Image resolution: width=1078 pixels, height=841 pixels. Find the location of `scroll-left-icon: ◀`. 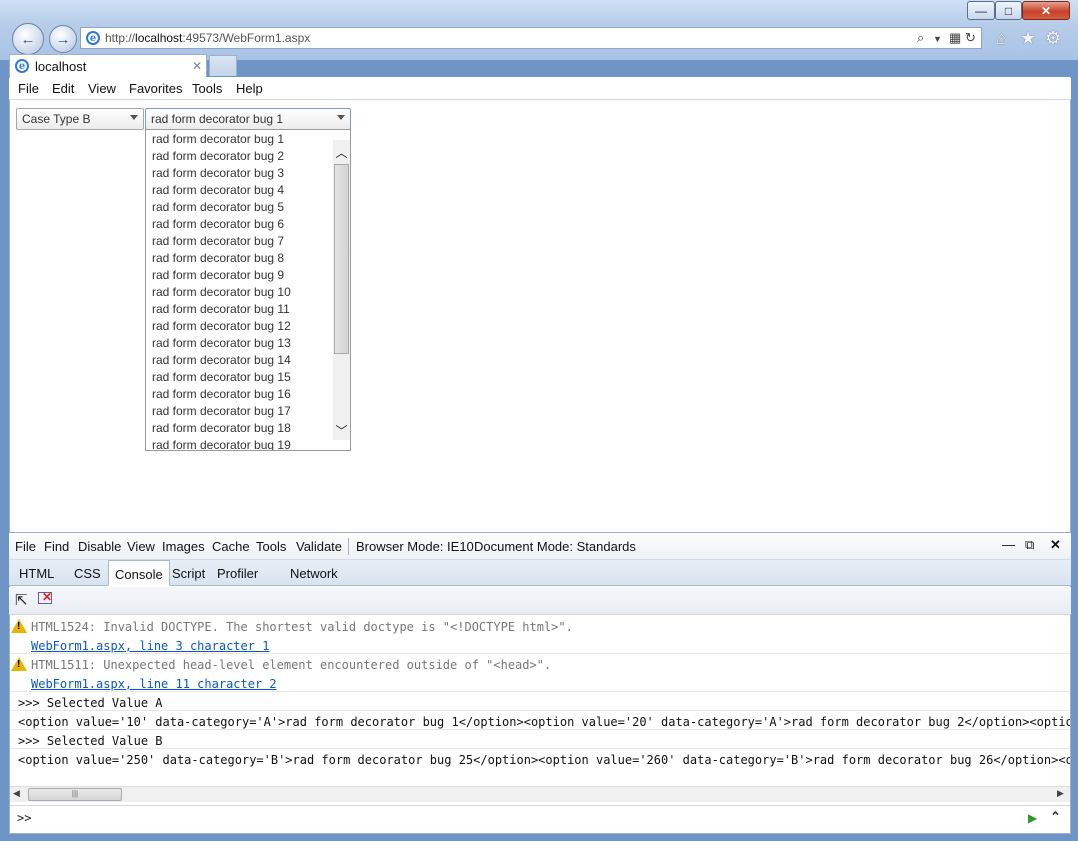

scroll-left-icon: ◀ is located at coordinates (16, 793).